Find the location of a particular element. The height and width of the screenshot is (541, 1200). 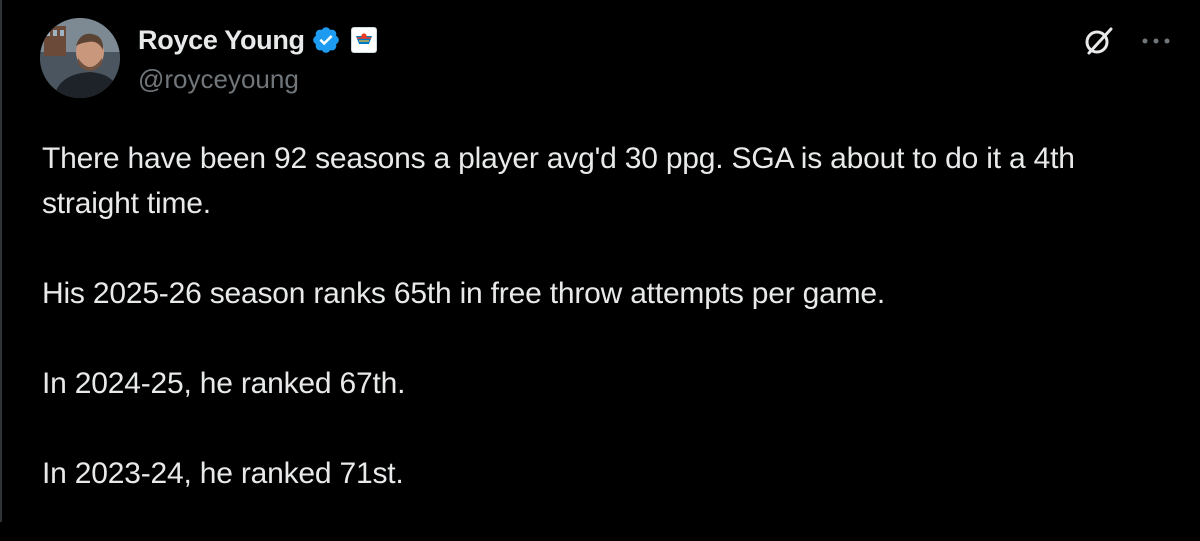

avatar-image is located at coordinates (80, 58).